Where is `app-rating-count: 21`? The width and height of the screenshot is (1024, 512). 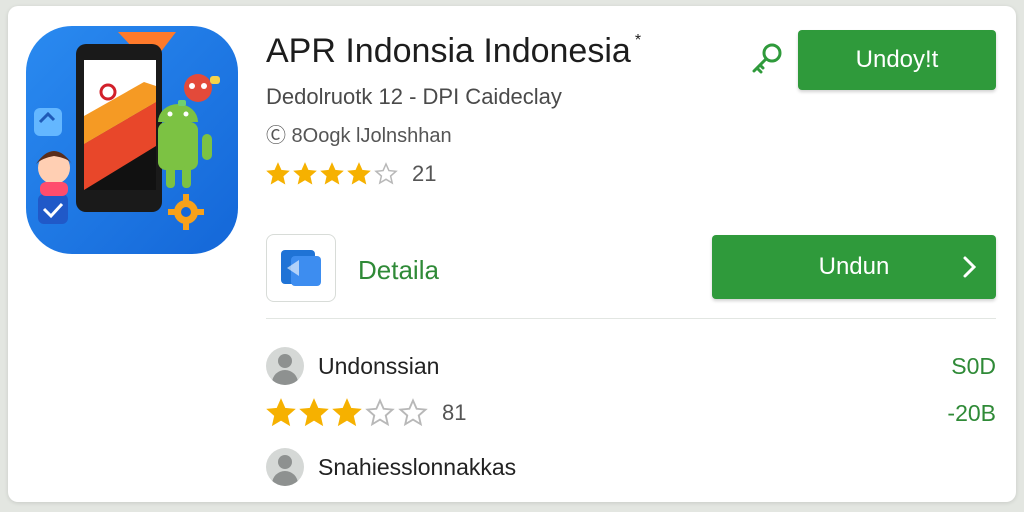 app-rating-count: 21 is located at coordinates (424, 173).